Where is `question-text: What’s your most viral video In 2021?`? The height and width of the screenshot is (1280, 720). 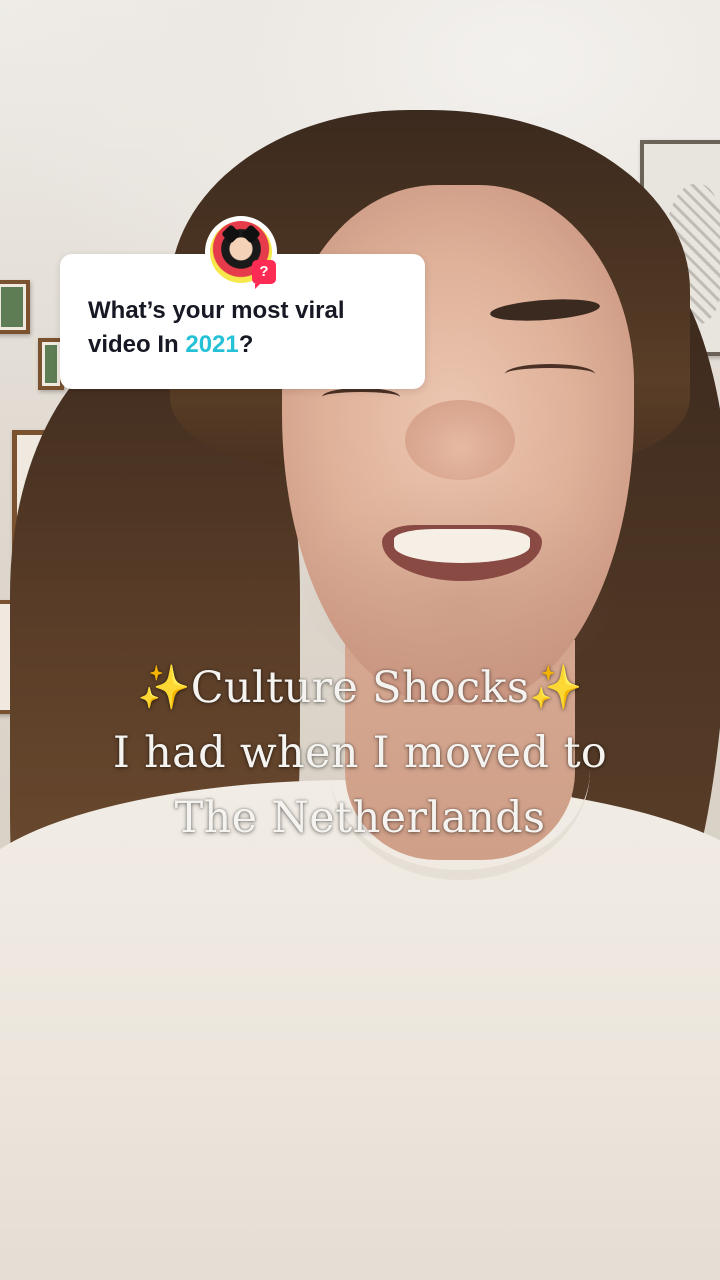 question-text: What’s your most viral video In 2021? is located at coordinates (248, 328).